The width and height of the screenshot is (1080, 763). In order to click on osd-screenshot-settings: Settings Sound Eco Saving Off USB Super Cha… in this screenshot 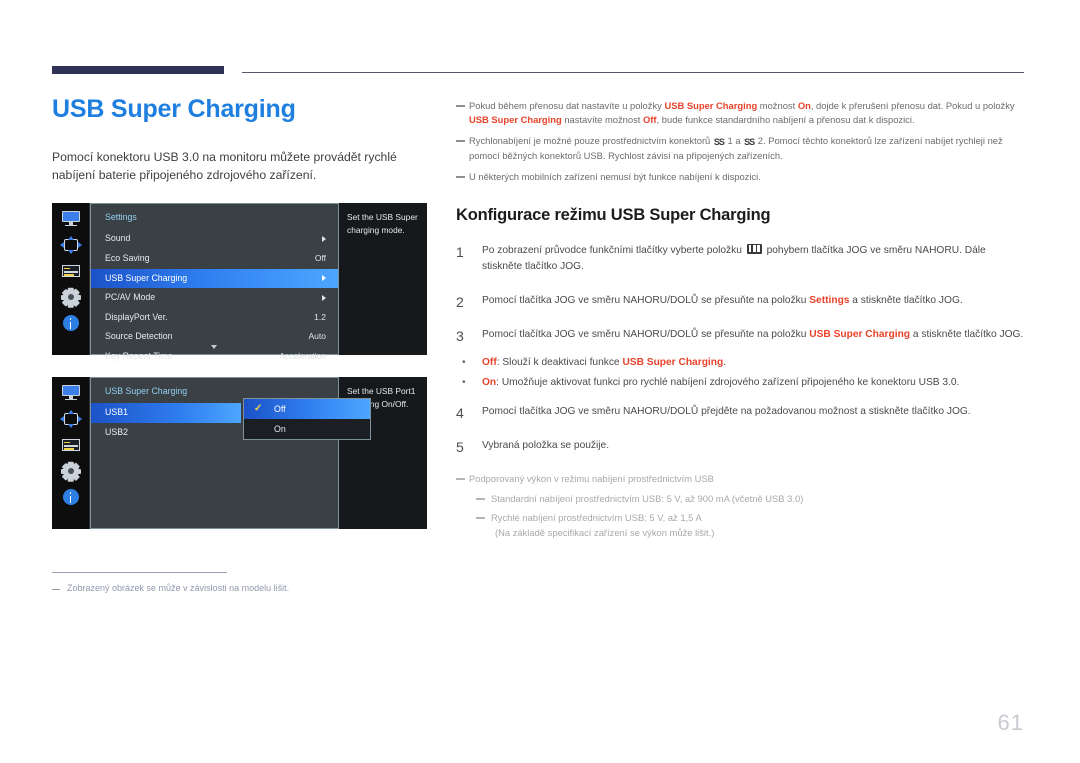, I will do `click(239, 282)`.